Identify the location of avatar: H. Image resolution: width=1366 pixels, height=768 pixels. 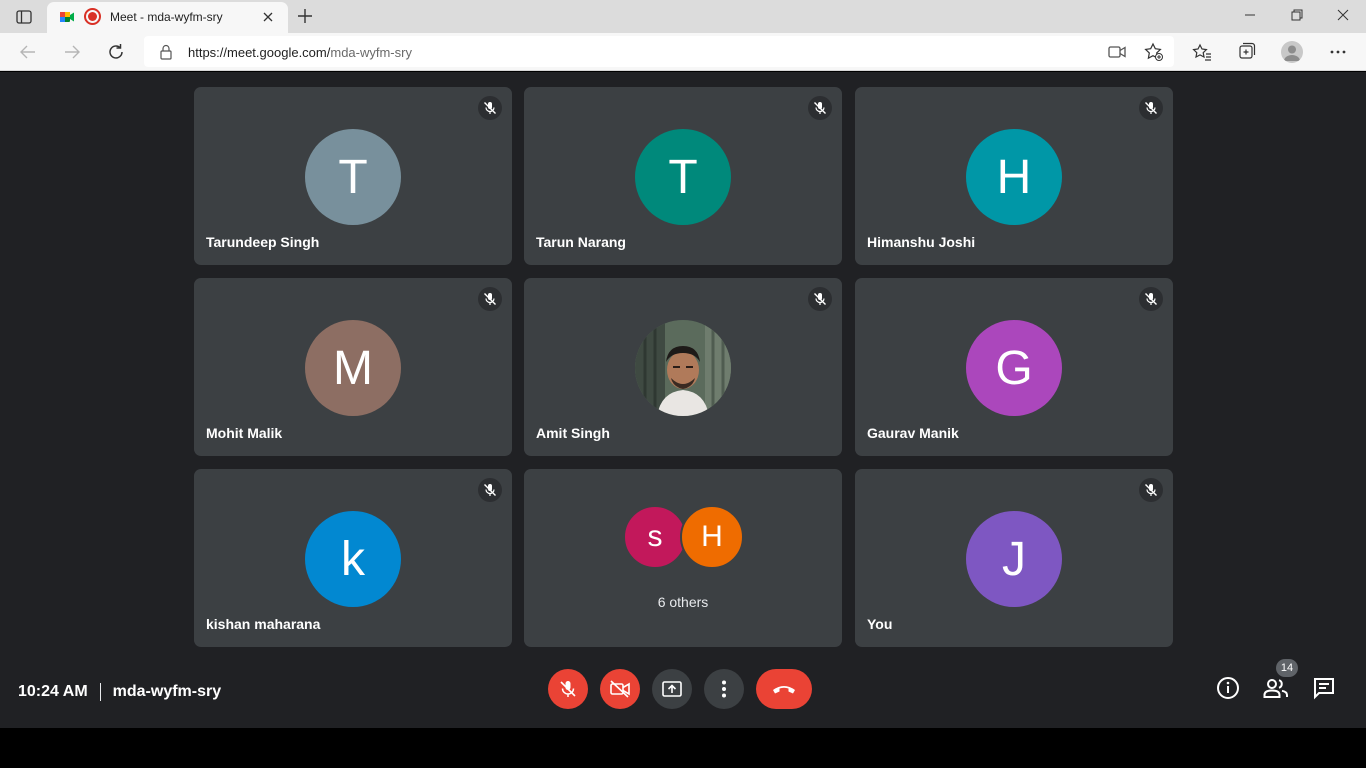
(1014, 177).